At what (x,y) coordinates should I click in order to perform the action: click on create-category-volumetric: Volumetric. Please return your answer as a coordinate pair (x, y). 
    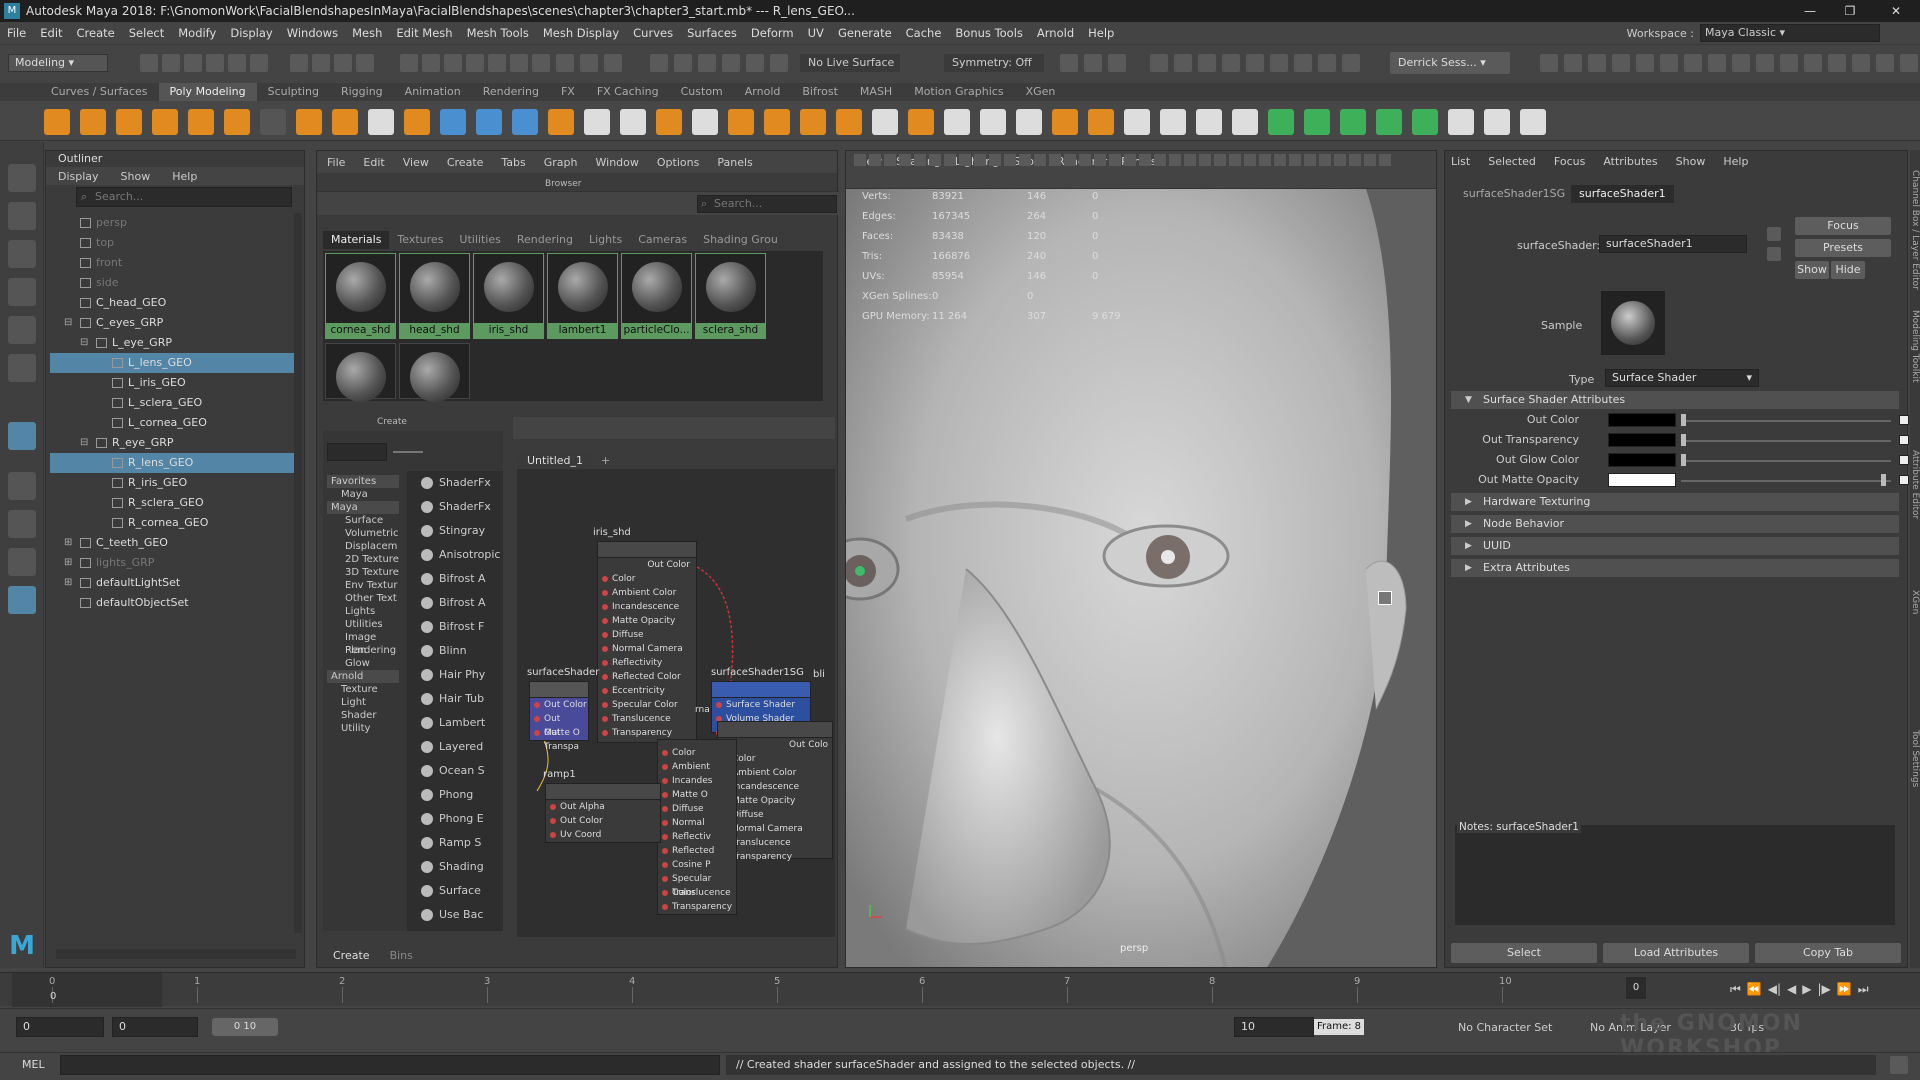
    Looking at the image, I should click on (363, 533).